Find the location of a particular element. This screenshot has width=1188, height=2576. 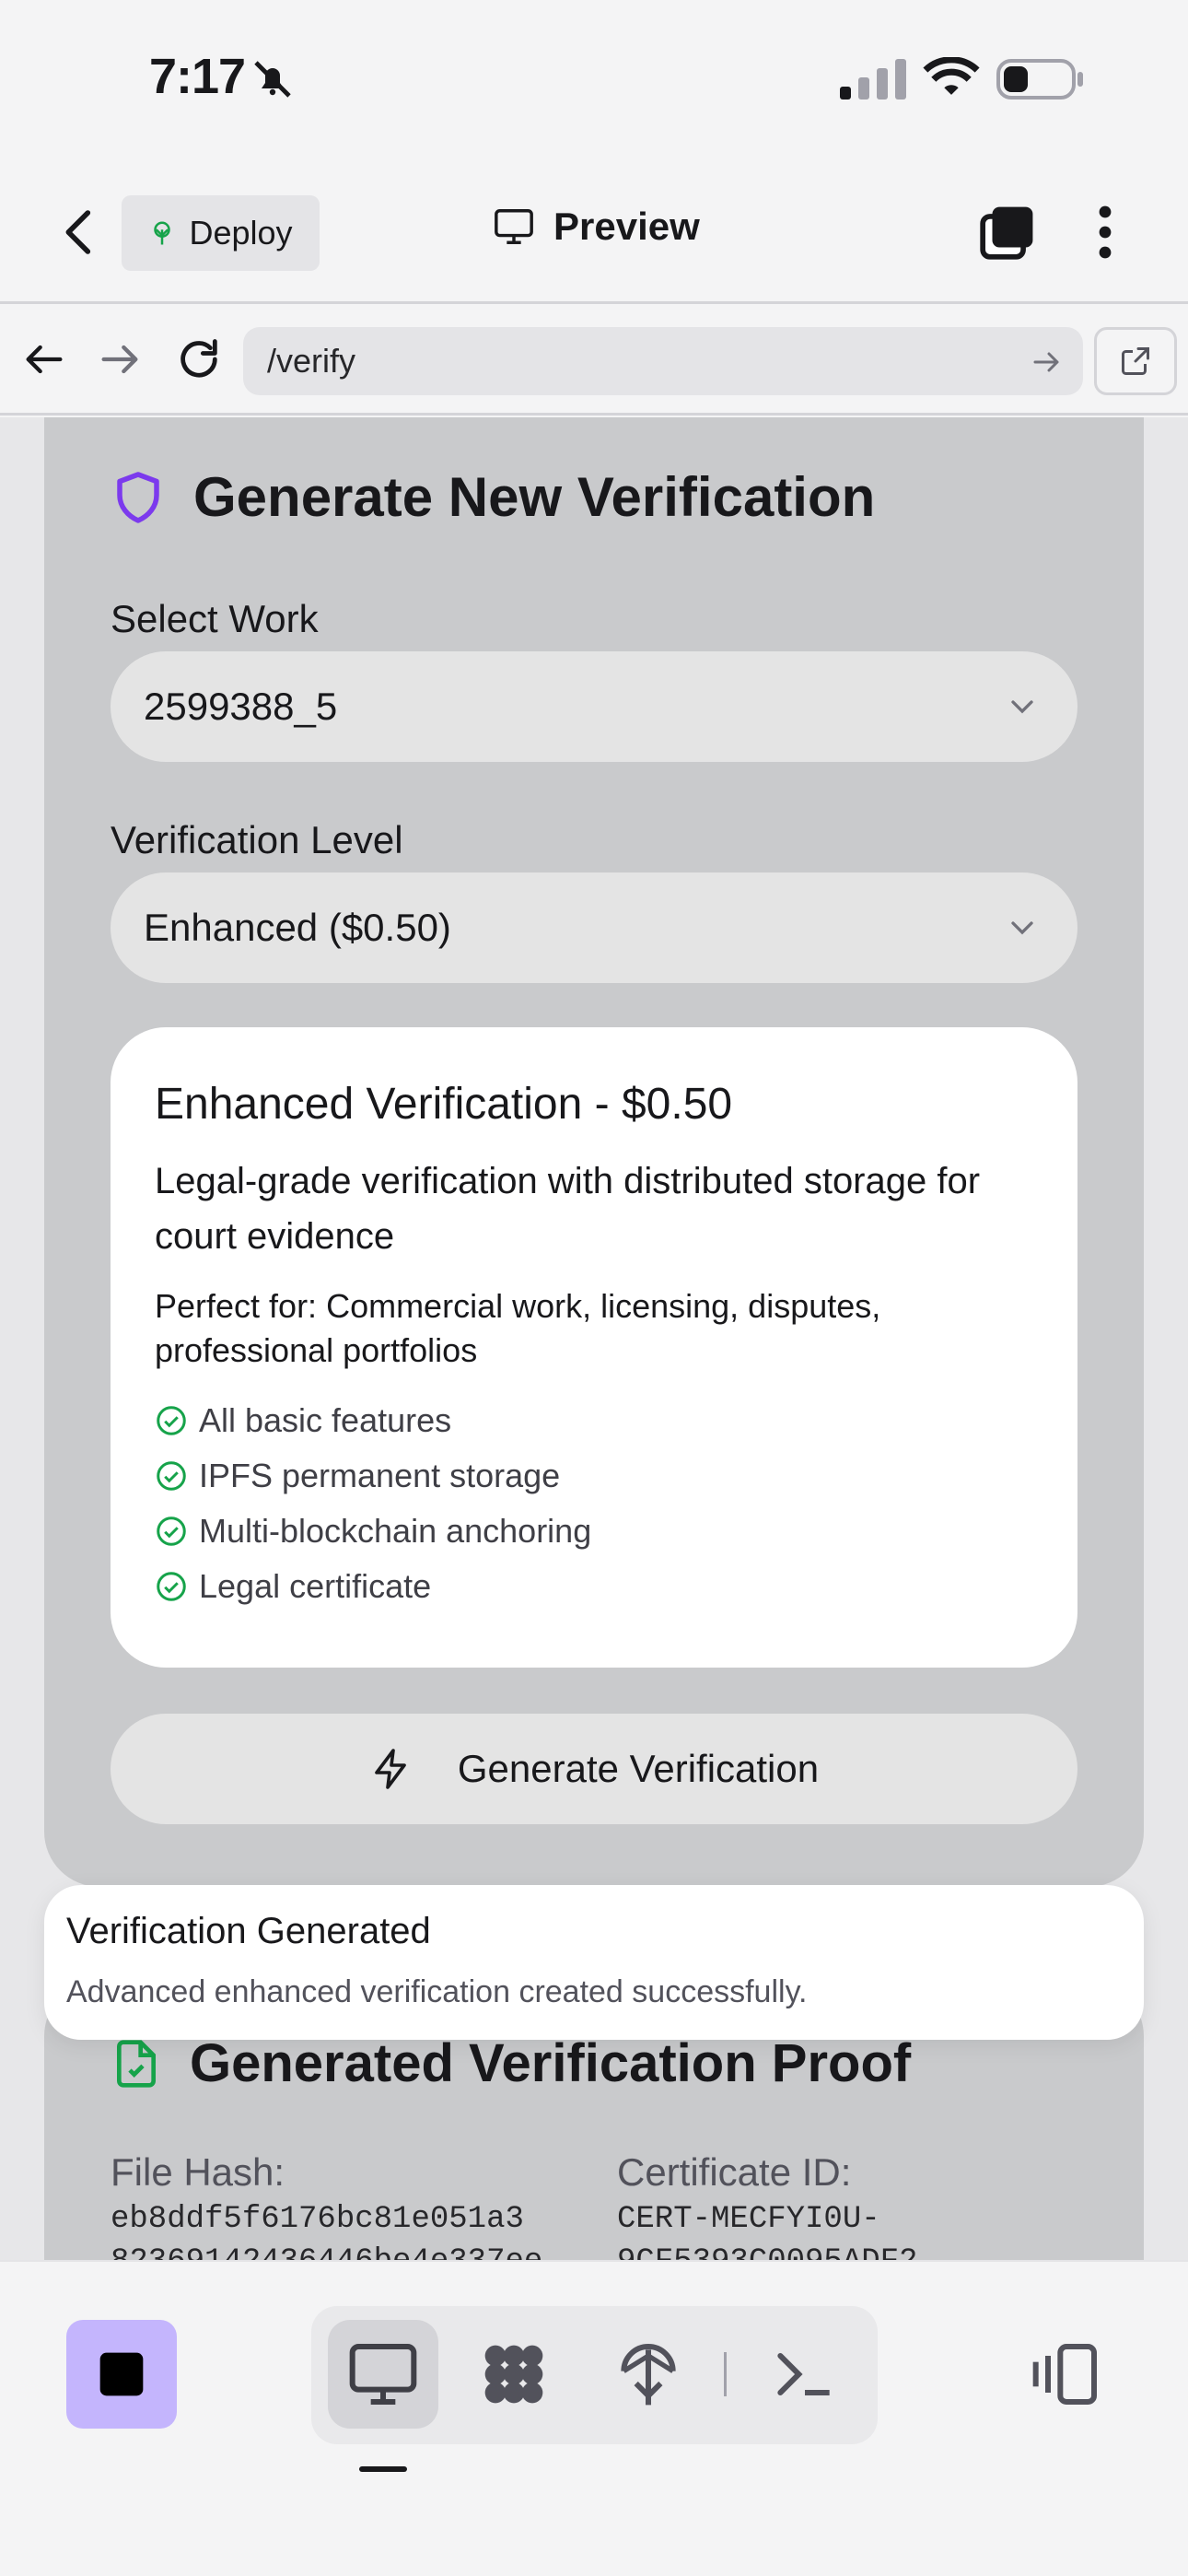

bell-muted-icon is located at coordinates (272, 79).